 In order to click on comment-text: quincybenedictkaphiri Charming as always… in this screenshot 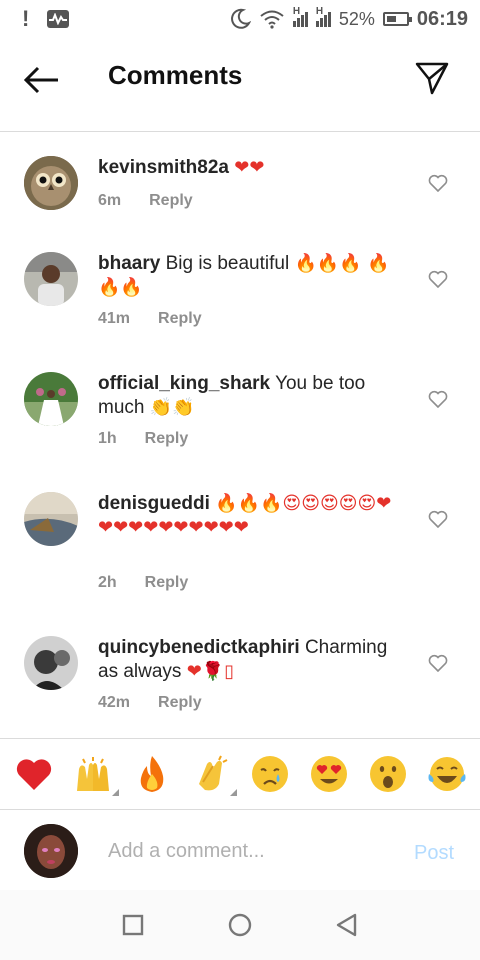, I will do `click(248, 660)`.